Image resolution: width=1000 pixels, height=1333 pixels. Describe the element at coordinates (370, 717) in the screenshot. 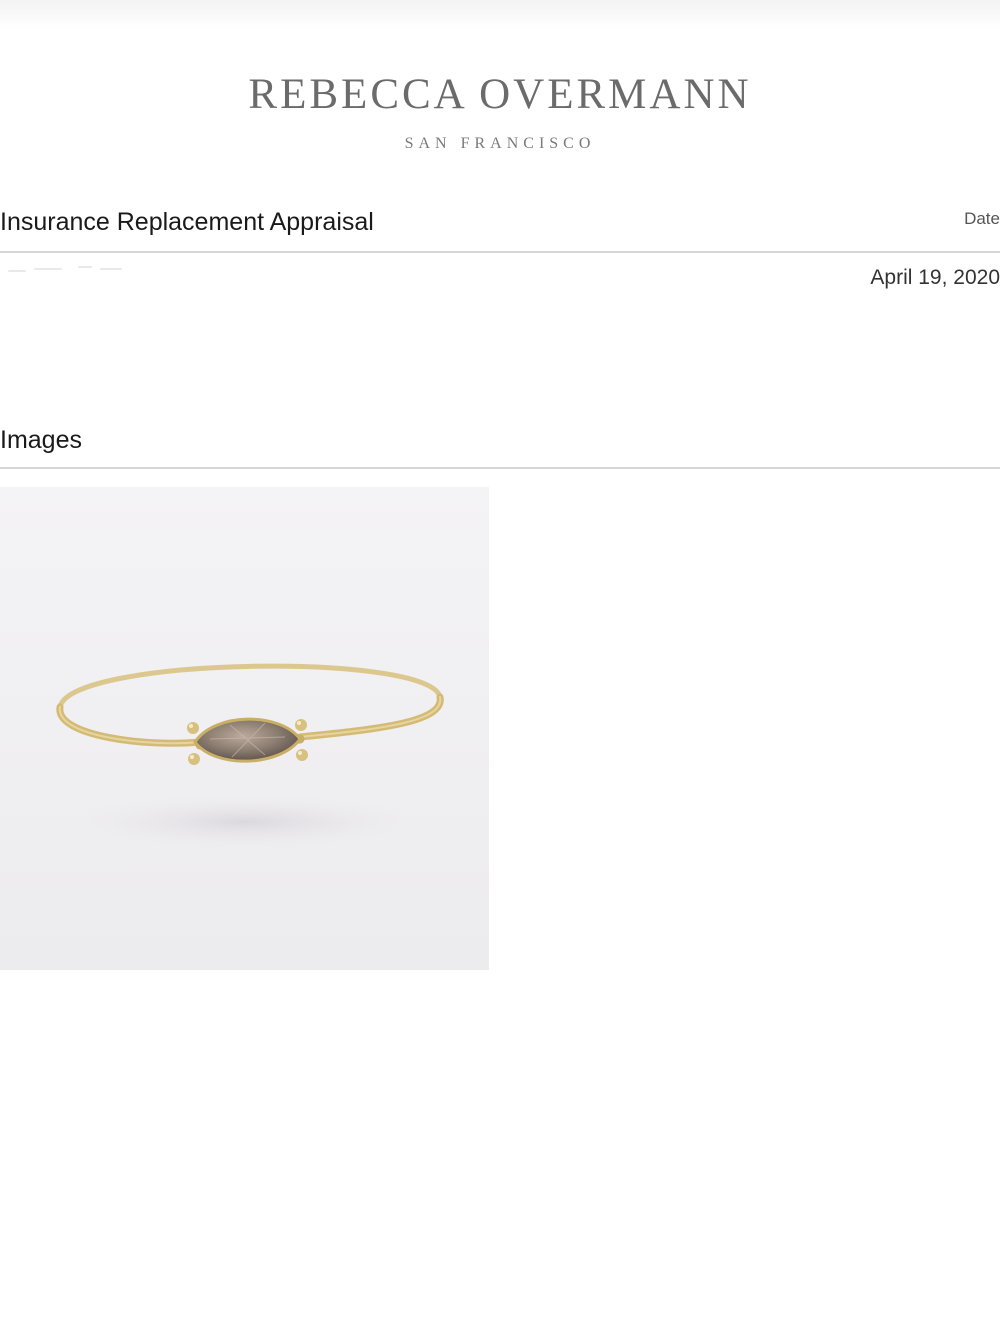

I see `ring-band-front-right` at that location.